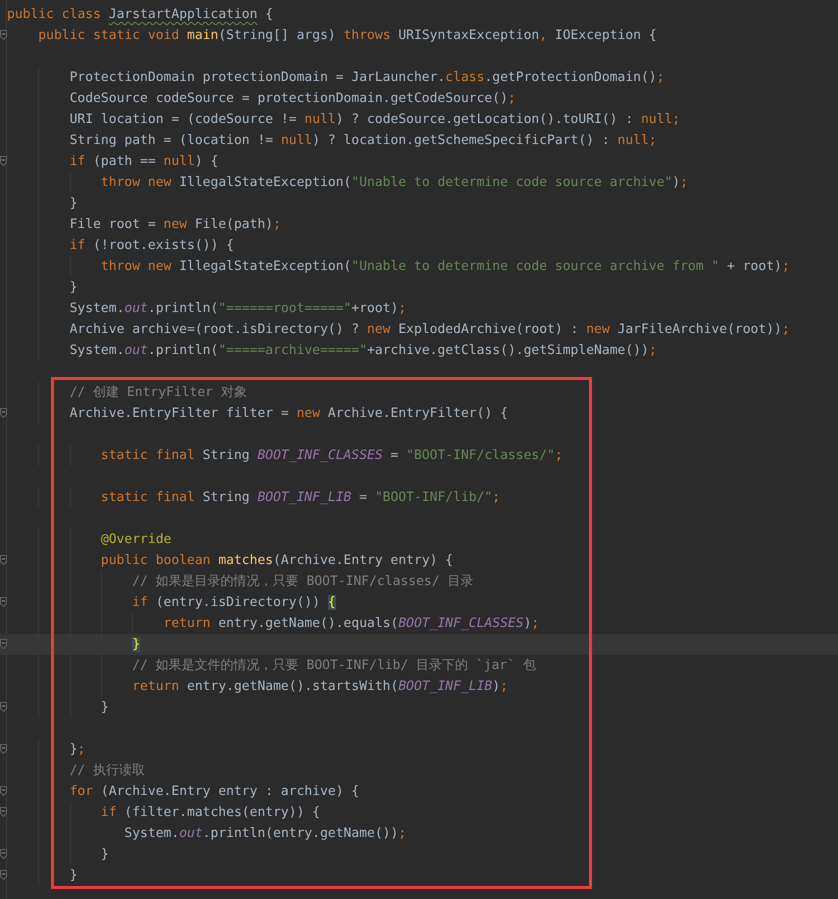 Image resolution: width=838 pixels, height=899 pixels. What do you see at coordinates (320, 687) in the screenshot?
I see `code-line: return entry.getName().startsWith(BOOT_INF_LIB);` at bounding box center [320, 687].